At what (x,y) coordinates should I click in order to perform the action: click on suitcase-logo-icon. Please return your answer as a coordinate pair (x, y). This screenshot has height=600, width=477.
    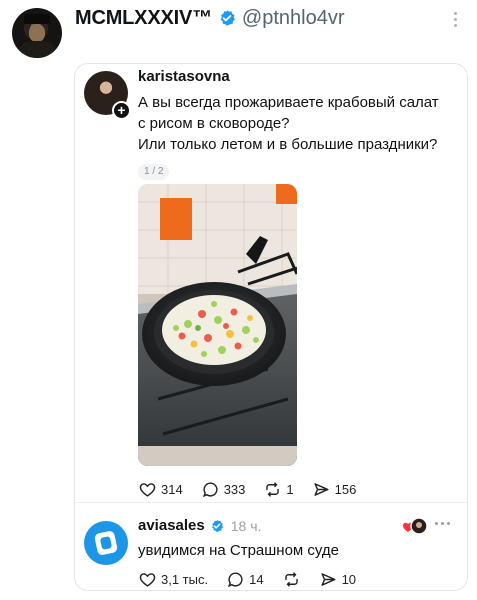
    Looking at the image, I should click on (106, 543).